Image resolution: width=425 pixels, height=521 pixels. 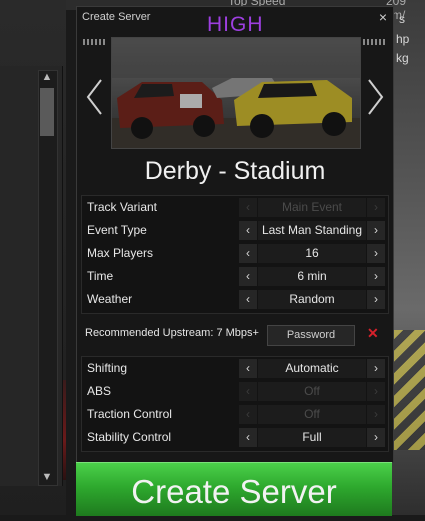 I want to click on setting-label: ABS, so click(x=99, y=391).